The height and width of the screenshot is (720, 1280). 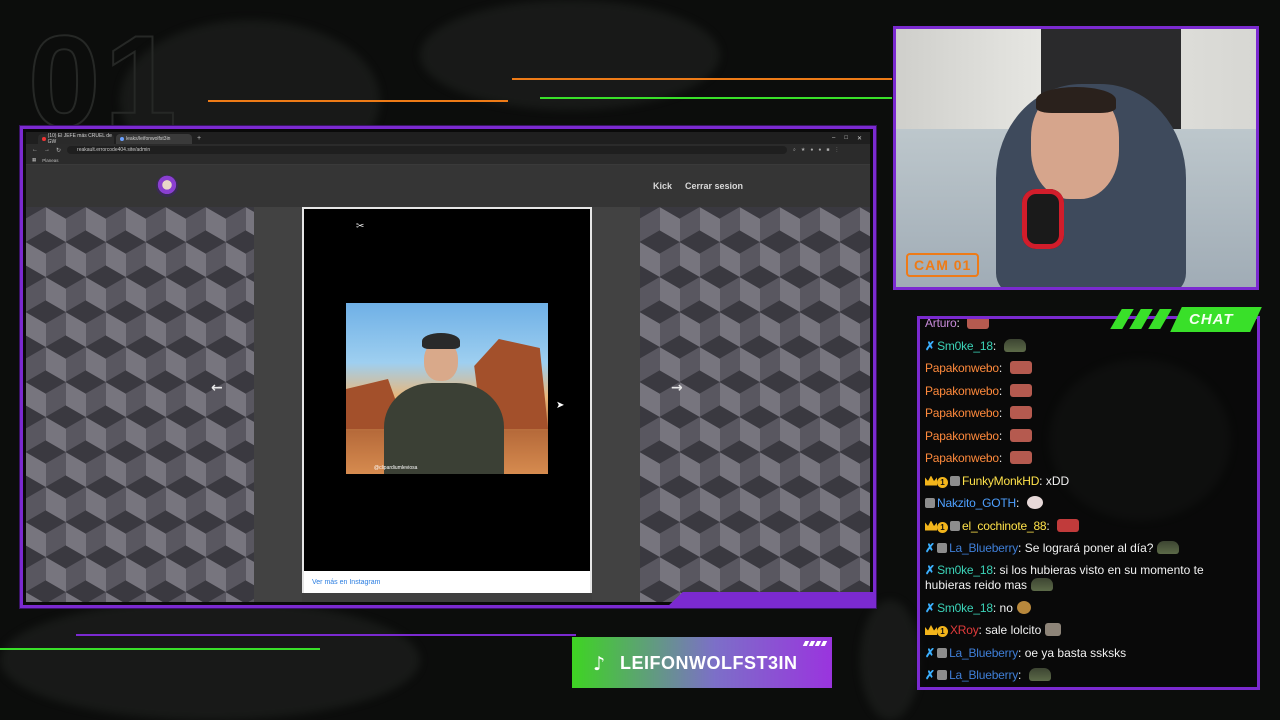 I want to click on streamer-hair, so click(x=1076, y=100).